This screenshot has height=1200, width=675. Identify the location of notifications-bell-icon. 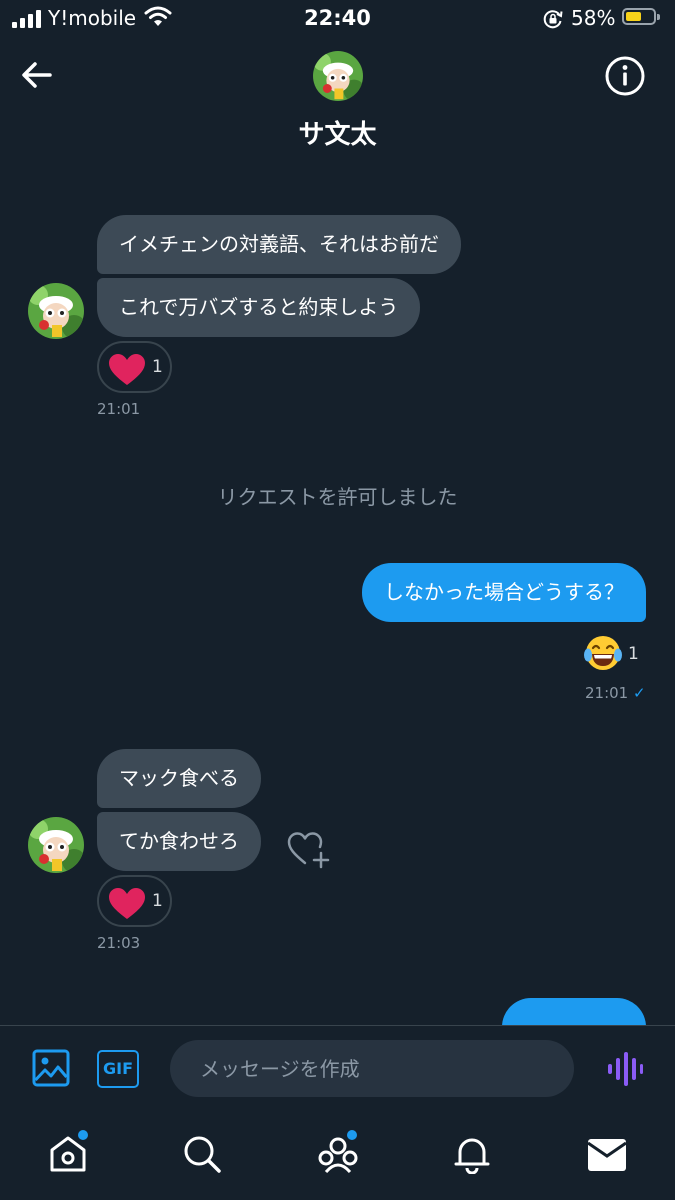
(472, 1154).